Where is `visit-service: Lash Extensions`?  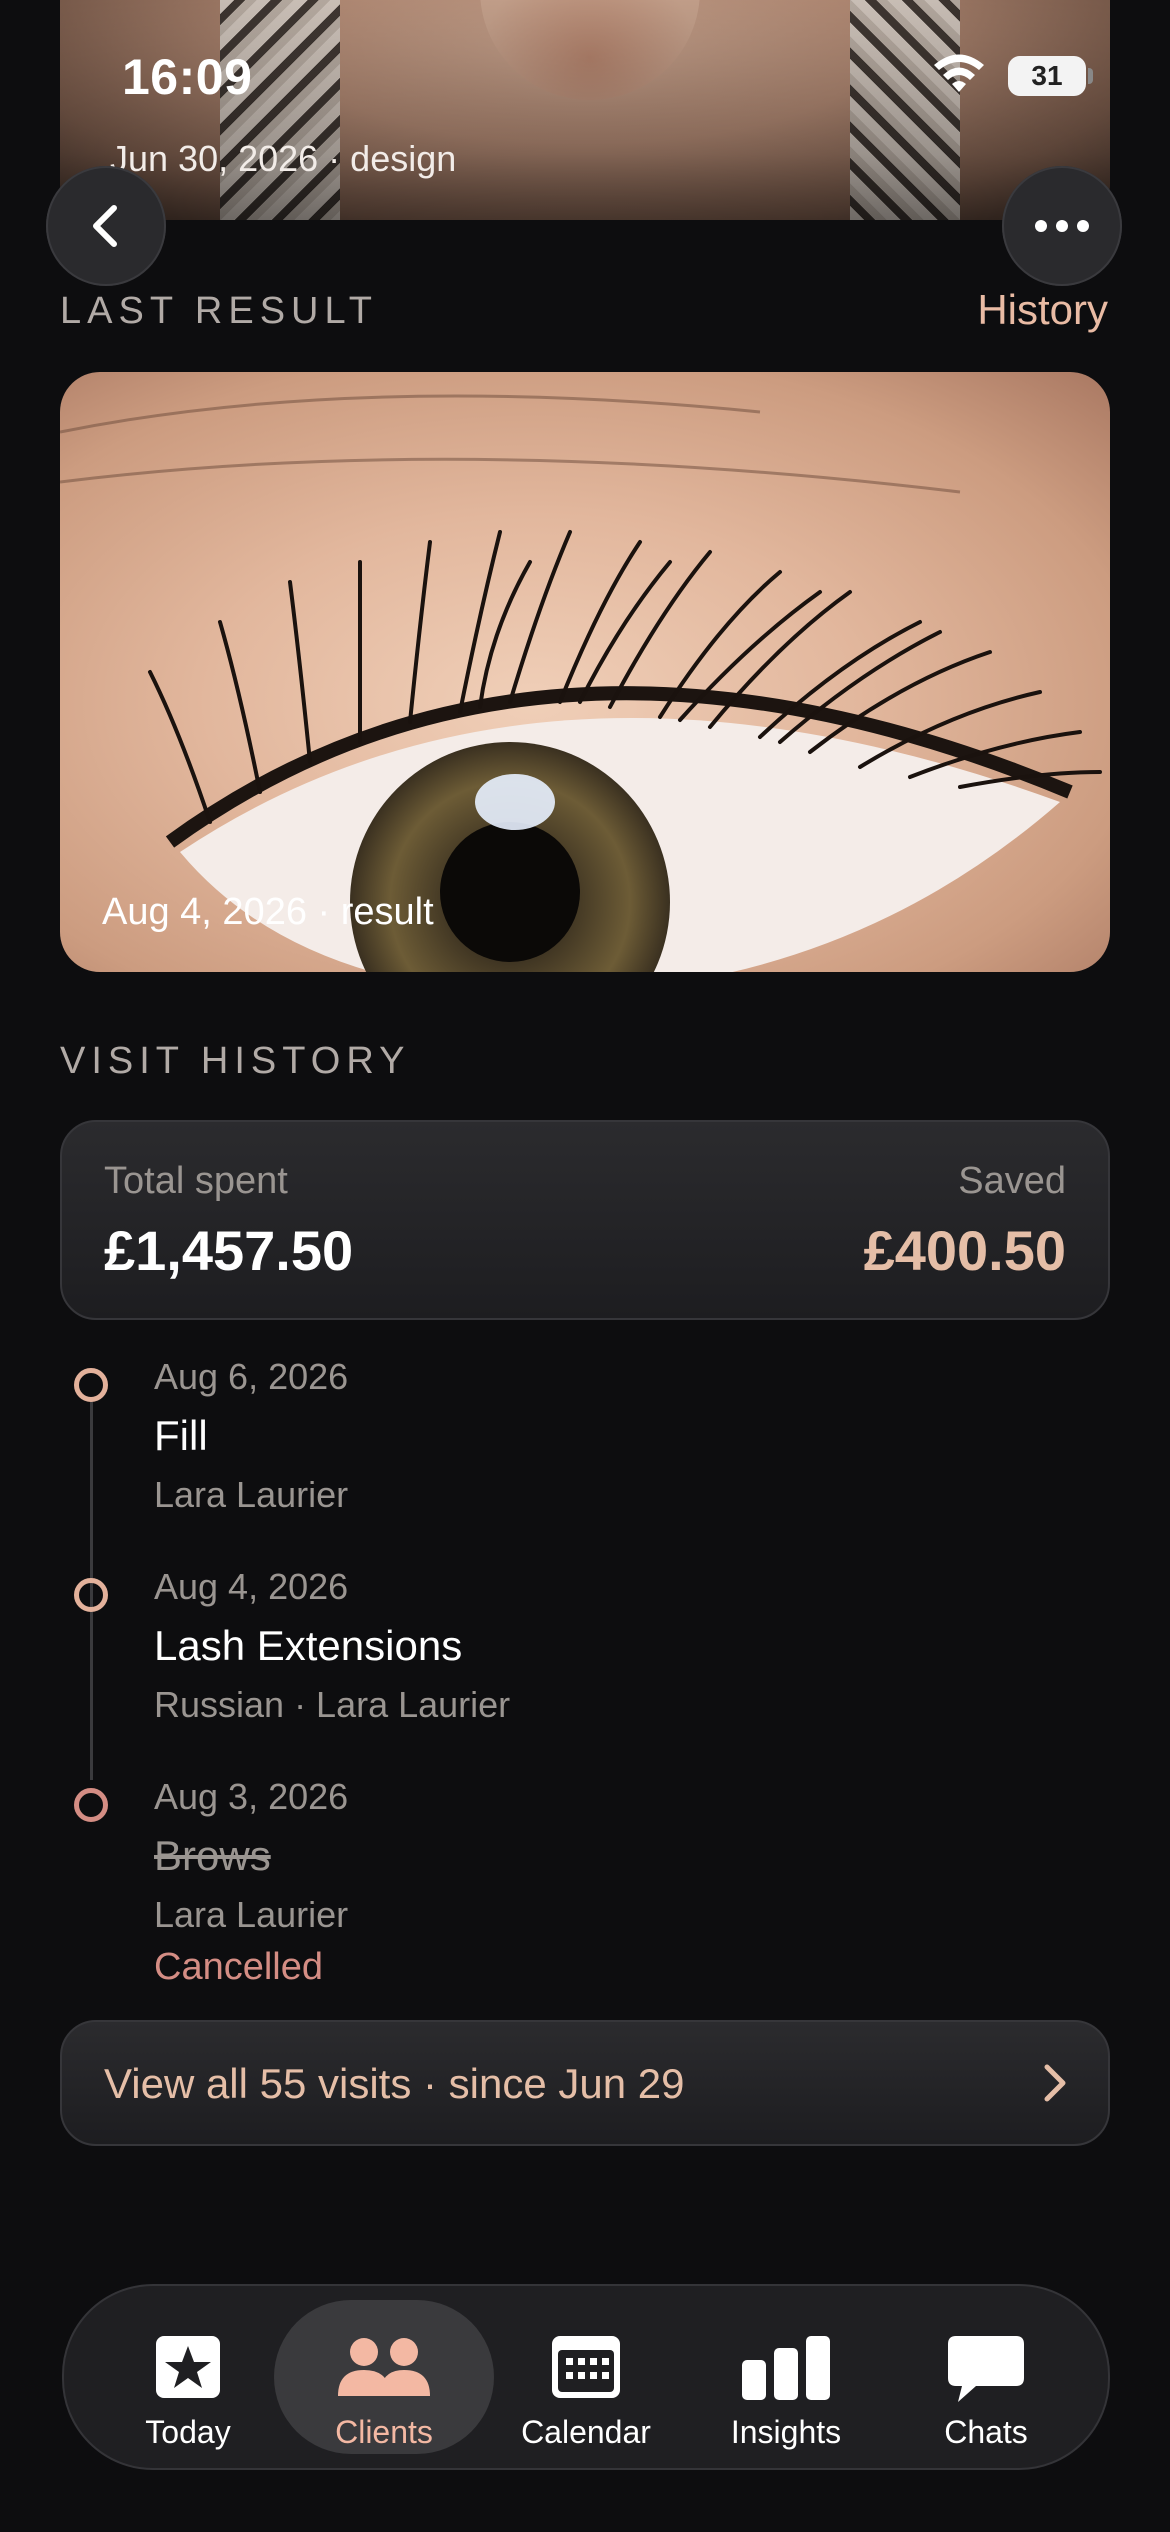
visit-service: Lash Extensions is located at coordinates (308, 1645).